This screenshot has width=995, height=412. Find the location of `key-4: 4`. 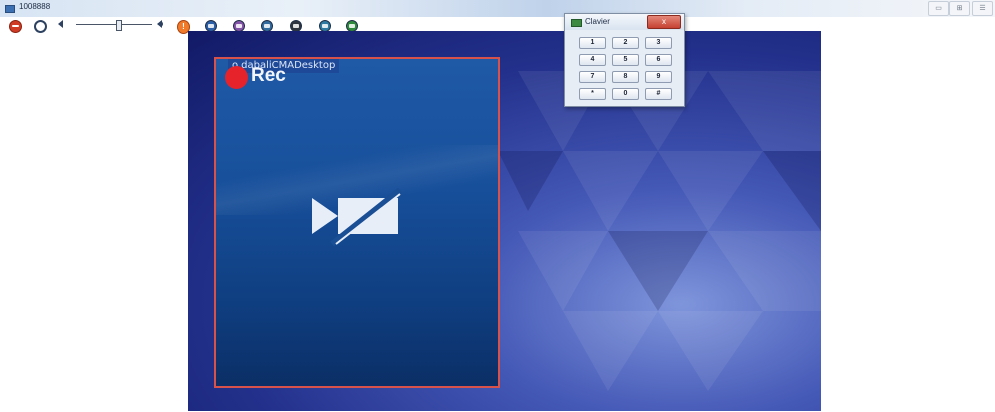

key-4: 4 is located at coordinates (592, 60).